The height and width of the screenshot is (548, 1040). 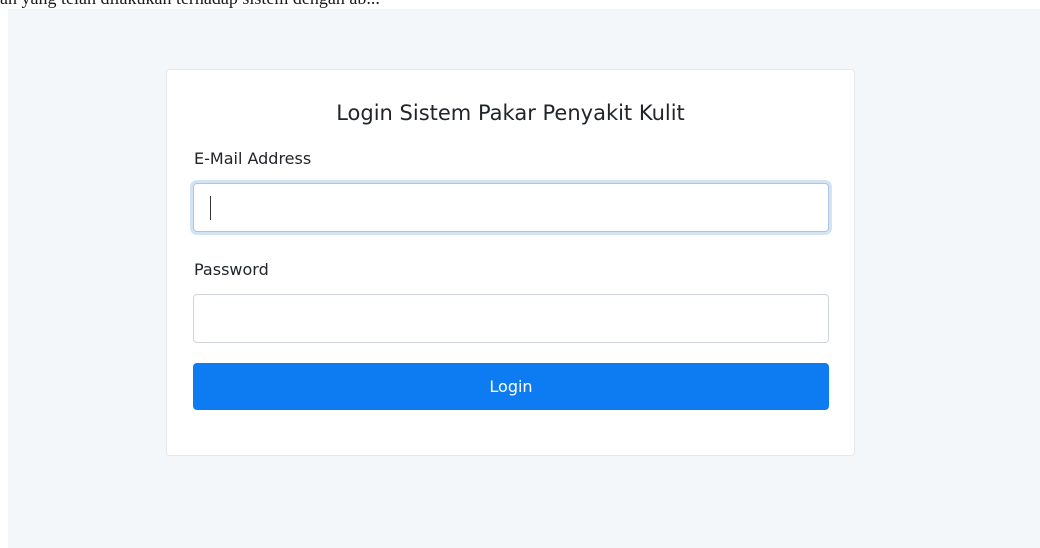 What do you see at coordinates (210, 208) in the screenshot?
I see `text-caret` at bounding box center [210, 208].